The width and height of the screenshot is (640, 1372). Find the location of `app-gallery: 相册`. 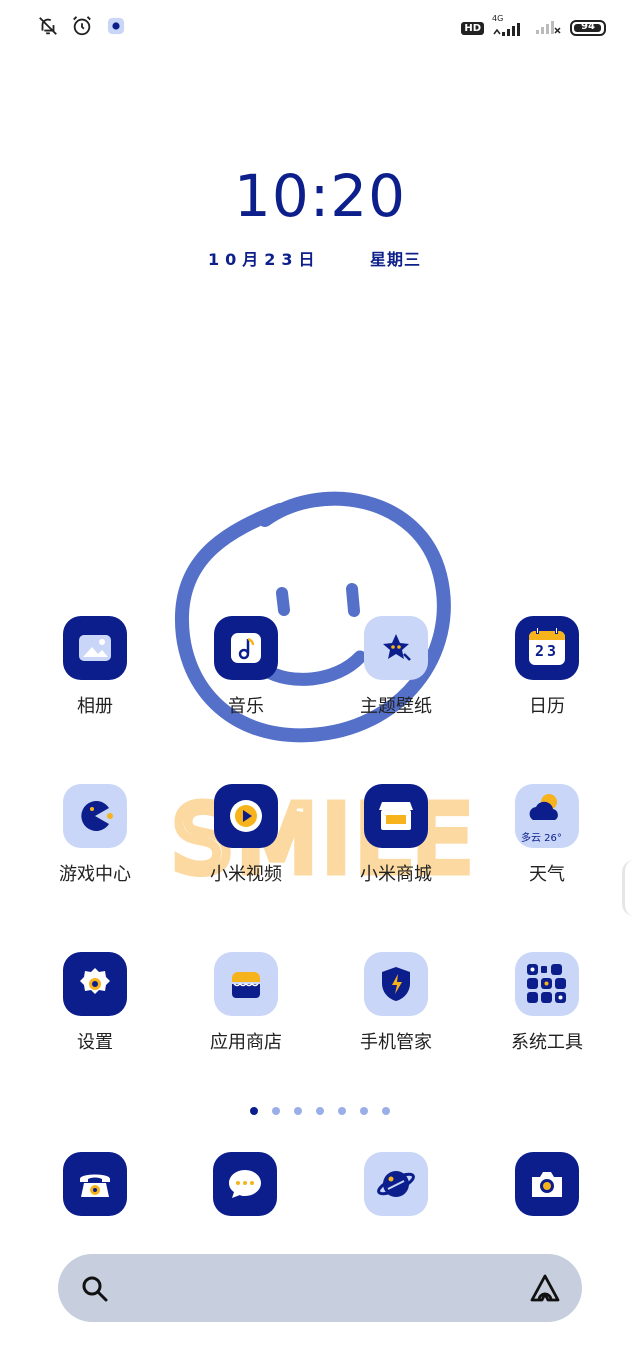

app-gallery: 相册 is located at coordinates (95, 667).